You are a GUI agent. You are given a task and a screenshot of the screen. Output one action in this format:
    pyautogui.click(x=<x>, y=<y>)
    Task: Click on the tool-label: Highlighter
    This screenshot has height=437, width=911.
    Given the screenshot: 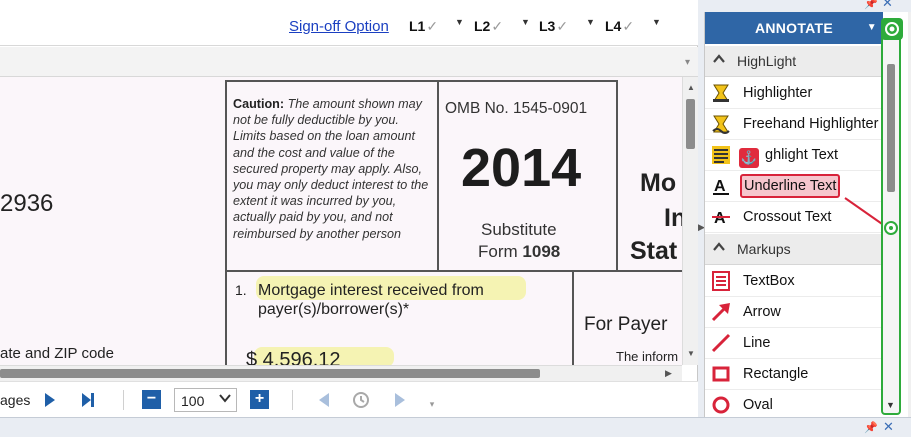 What is the action you would take?
    pyautogui.click(x=778, y=93)
    